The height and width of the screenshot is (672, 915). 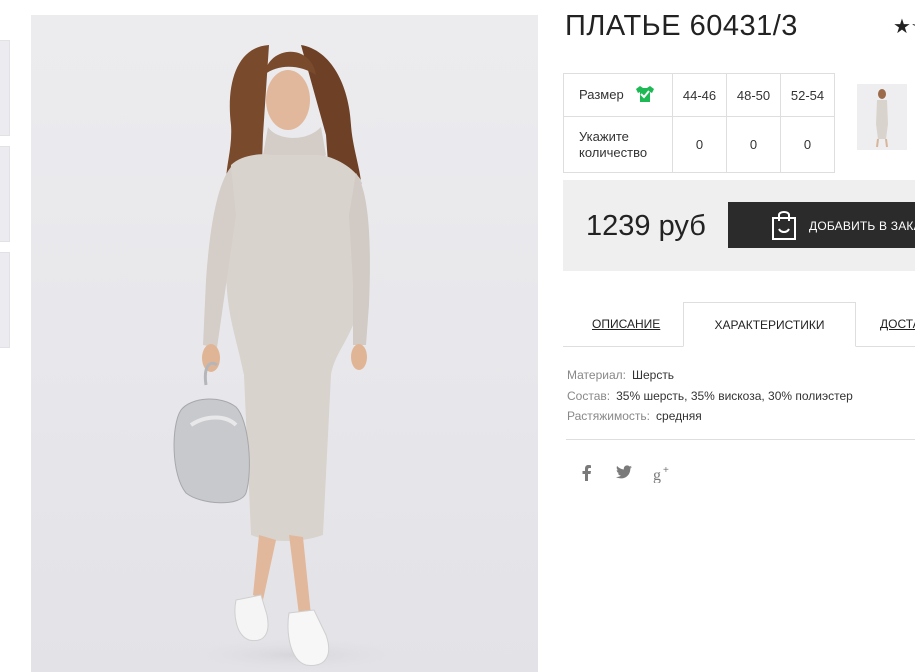 I want to click on thumbnail-illustration, so click(x=882, y=118).